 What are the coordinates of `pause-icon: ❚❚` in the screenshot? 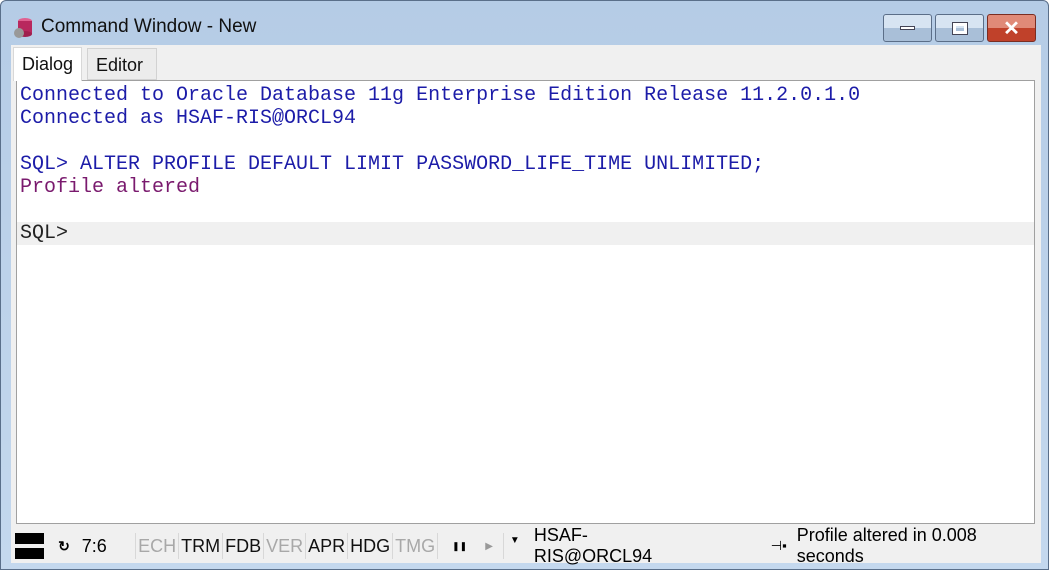 It's located at (459, 546).